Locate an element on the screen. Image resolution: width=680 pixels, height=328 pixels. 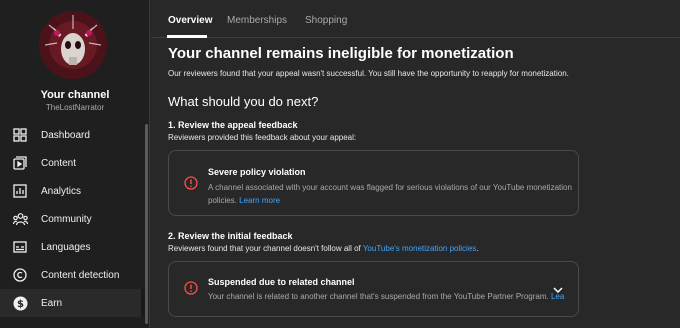
sidebar-item-content-detection: Content detection is located at coordinates (73, 275).